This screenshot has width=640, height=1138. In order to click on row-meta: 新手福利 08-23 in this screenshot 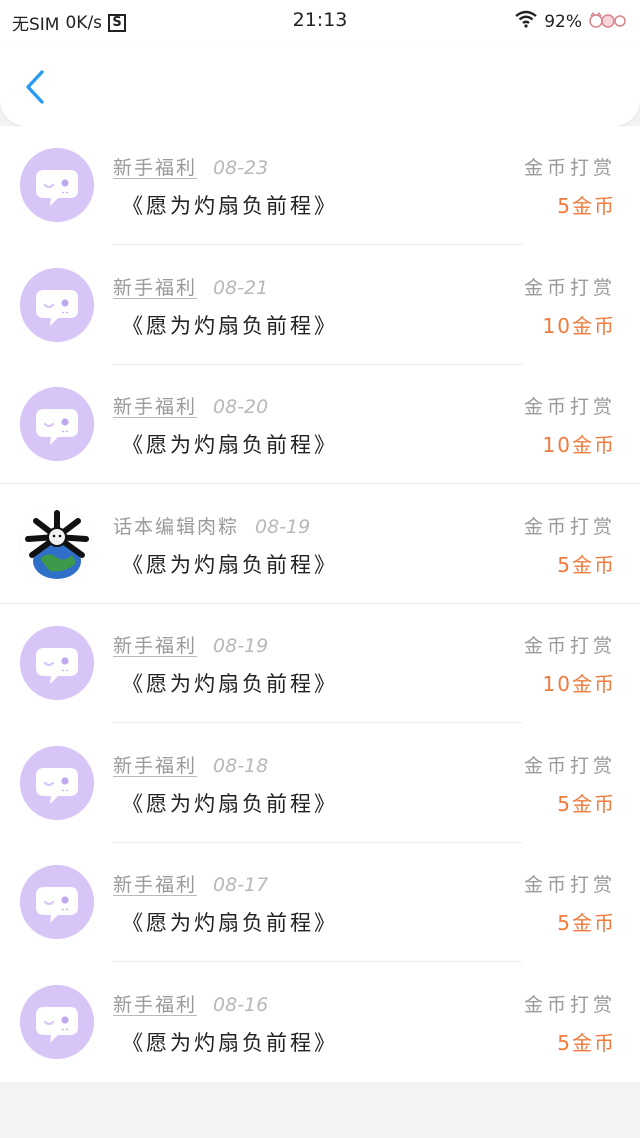, I will do `click(190, 166)`.